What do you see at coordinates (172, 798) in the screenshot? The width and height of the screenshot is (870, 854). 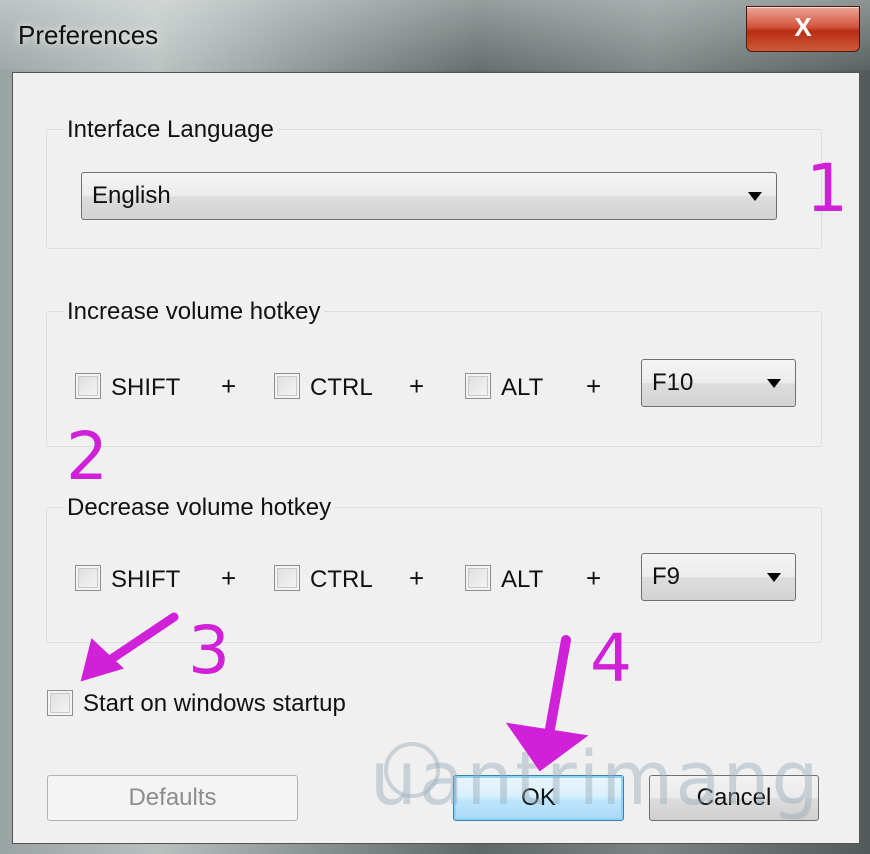 I see `defaults-button: Defaults` at bounding box center [172, 798].